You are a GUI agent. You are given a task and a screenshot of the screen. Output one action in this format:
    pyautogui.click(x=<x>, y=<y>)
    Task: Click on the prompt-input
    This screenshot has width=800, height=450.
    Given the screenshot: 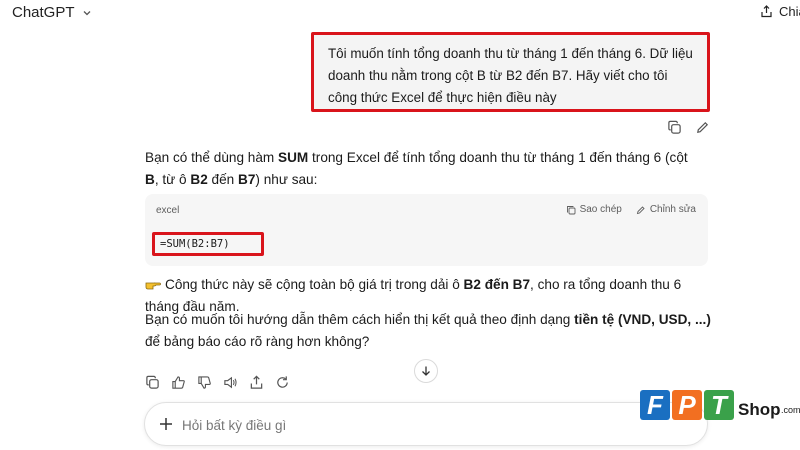 What is the action you would take?
    pyautogui.click(x=402, y=425)
    